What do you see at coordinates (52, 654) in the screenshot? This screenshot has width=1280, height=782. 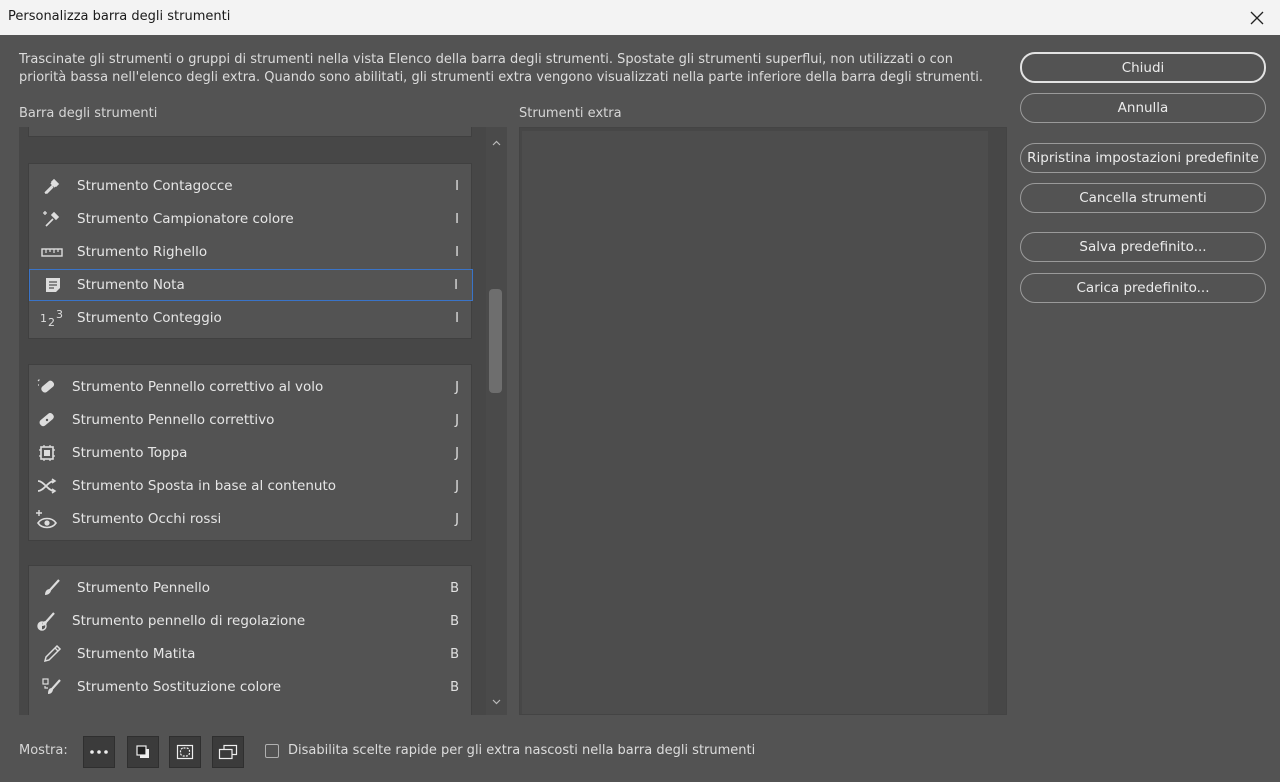 I see `pencil-icon` at bounding box center [52, 654].